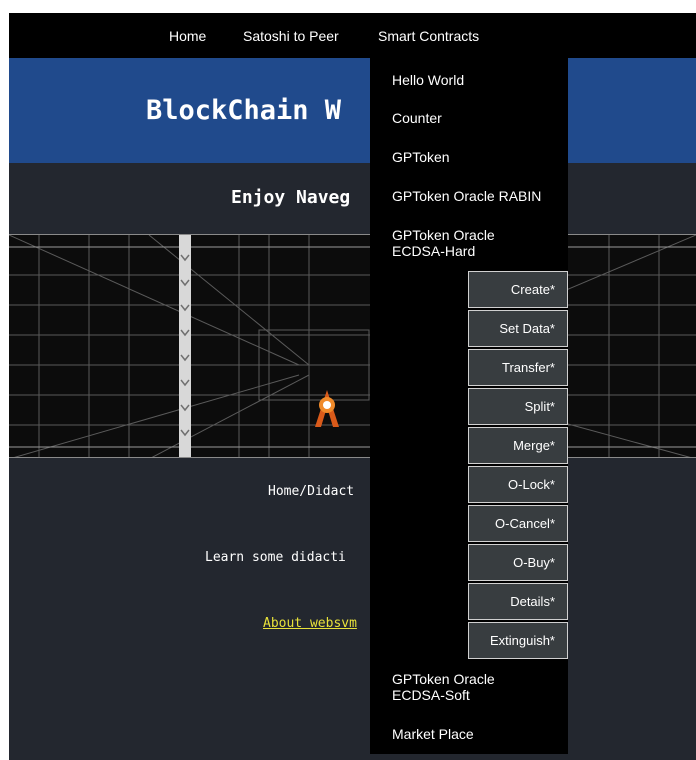 The width and height of the screenshot is (696, 760). I want to click on submenu-extinguish: Extinguish*, so click(518, 640).